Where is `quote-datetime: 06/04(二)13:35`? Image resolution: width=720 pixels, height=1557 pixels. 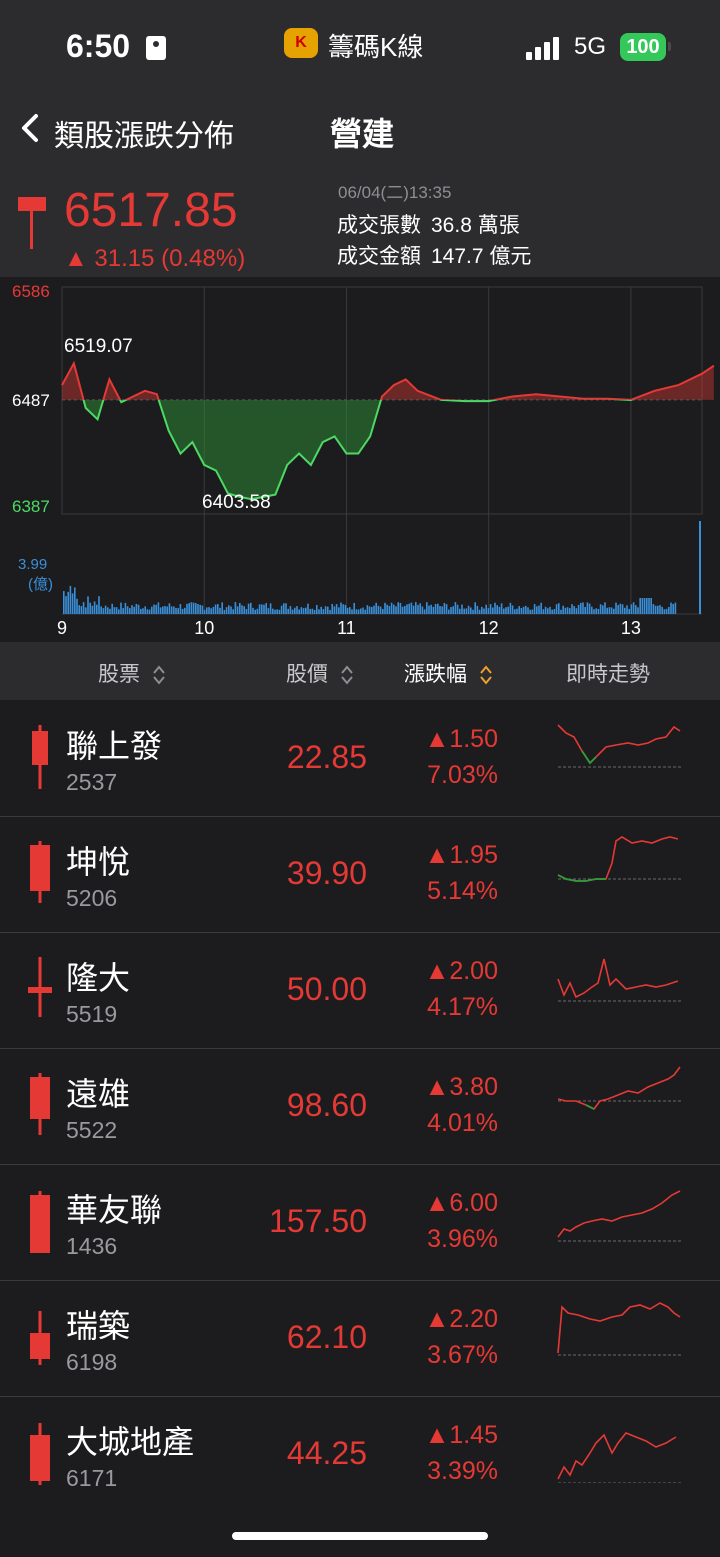 quote-datetime: 06/04(二)13:35 is located at coordinates (395, 192).